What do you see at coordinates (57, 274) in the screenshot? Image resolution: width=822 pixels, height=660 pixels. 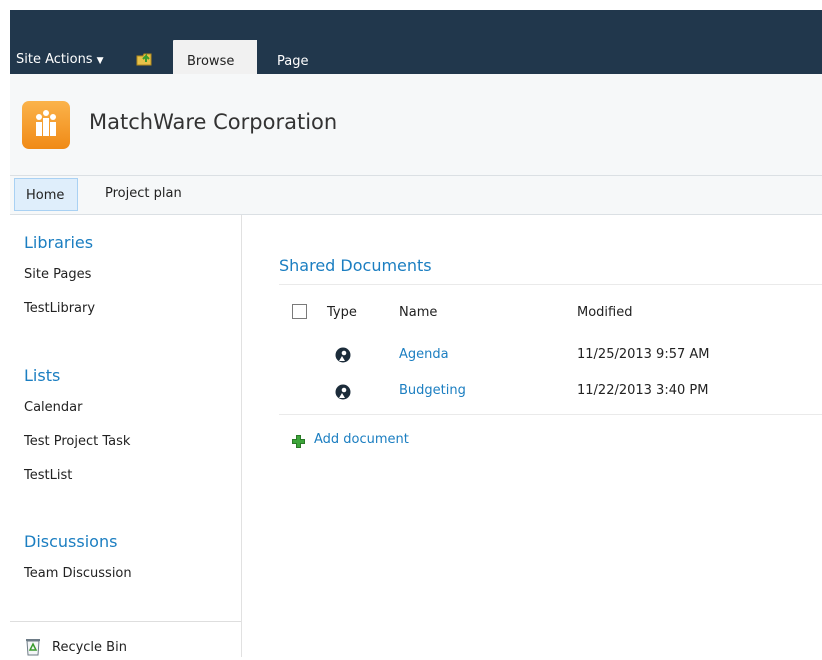 I see `ql-item-site-pages: Site Pages` at bounding box center [57, 274].